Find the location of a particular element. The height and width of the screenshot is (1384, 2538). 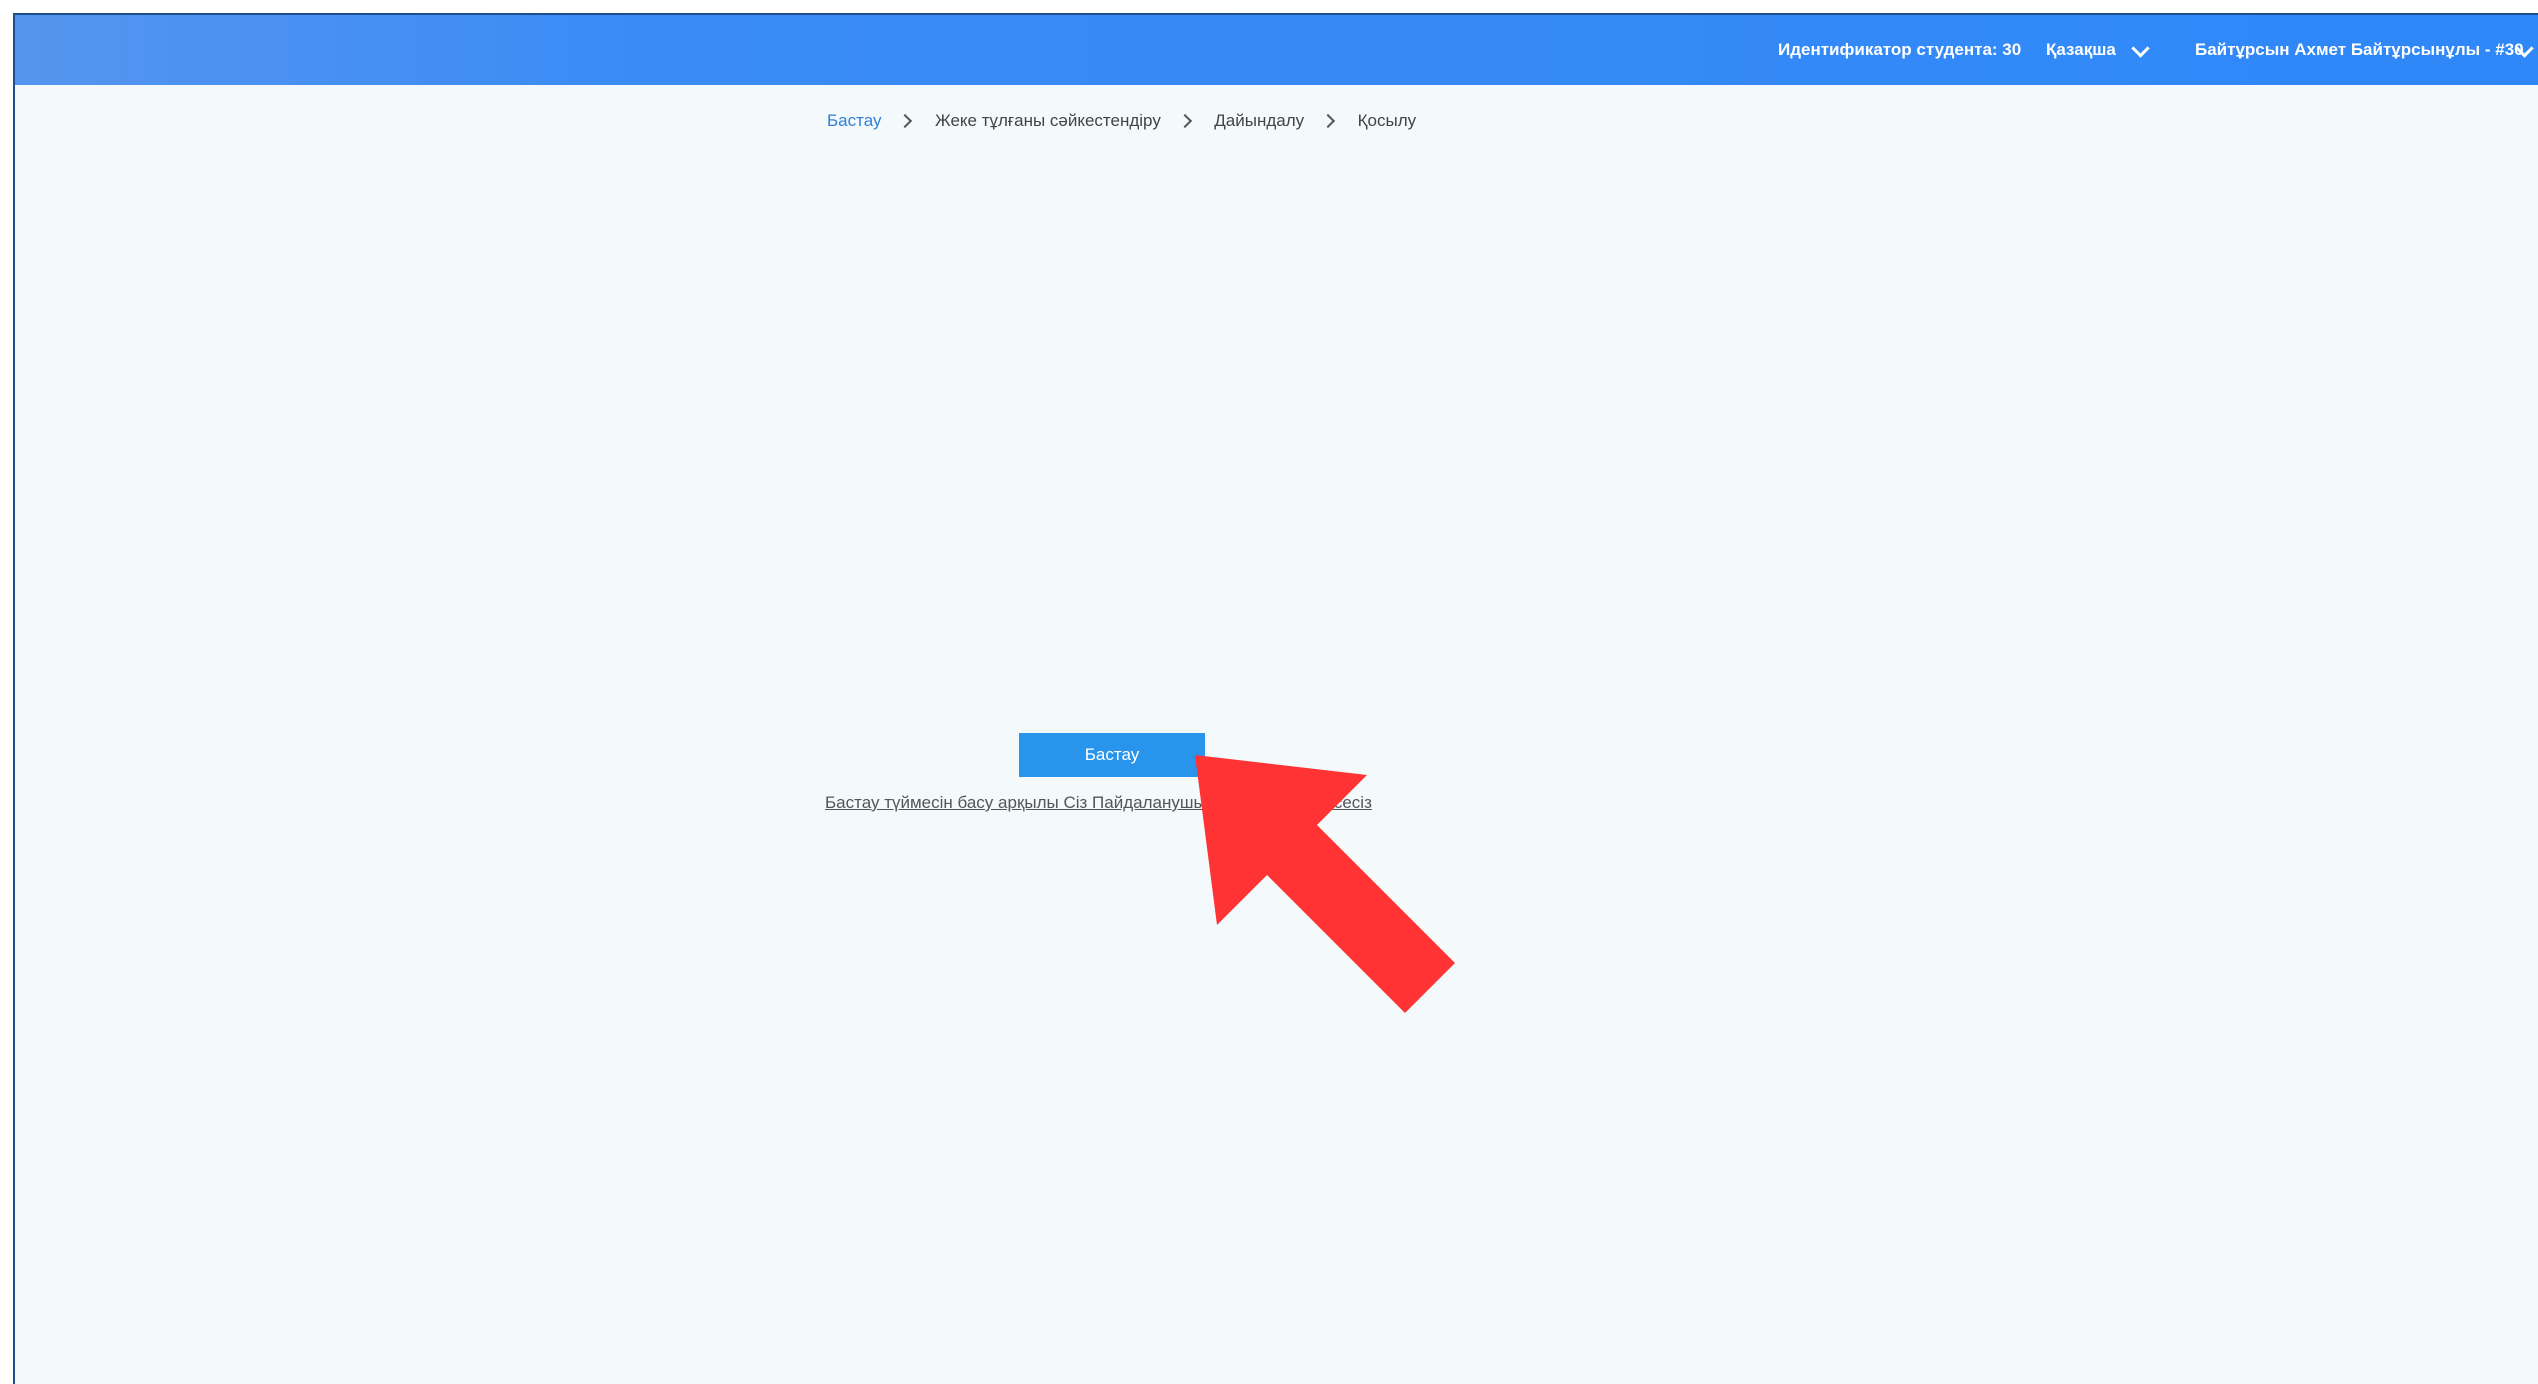

chevron-down-icon is located at coordinates (2140, 48).